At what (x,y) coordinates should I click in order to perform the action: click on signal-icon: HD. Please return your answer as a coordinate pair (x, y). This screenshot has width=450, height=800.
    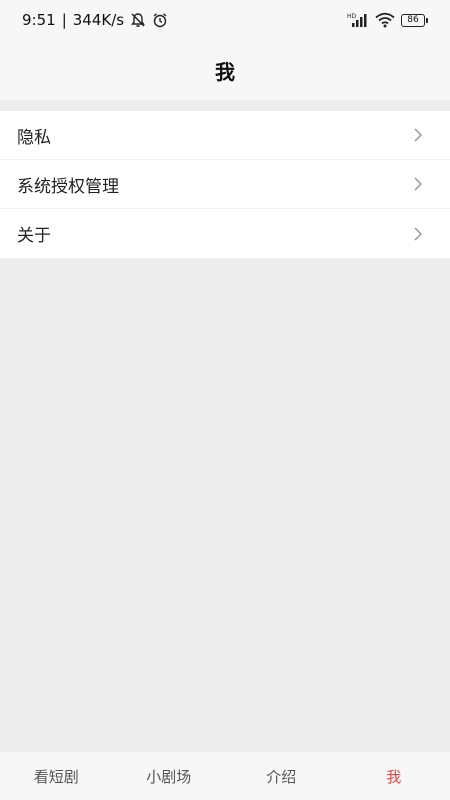
    Looking at the image, I should click on (358, 20).